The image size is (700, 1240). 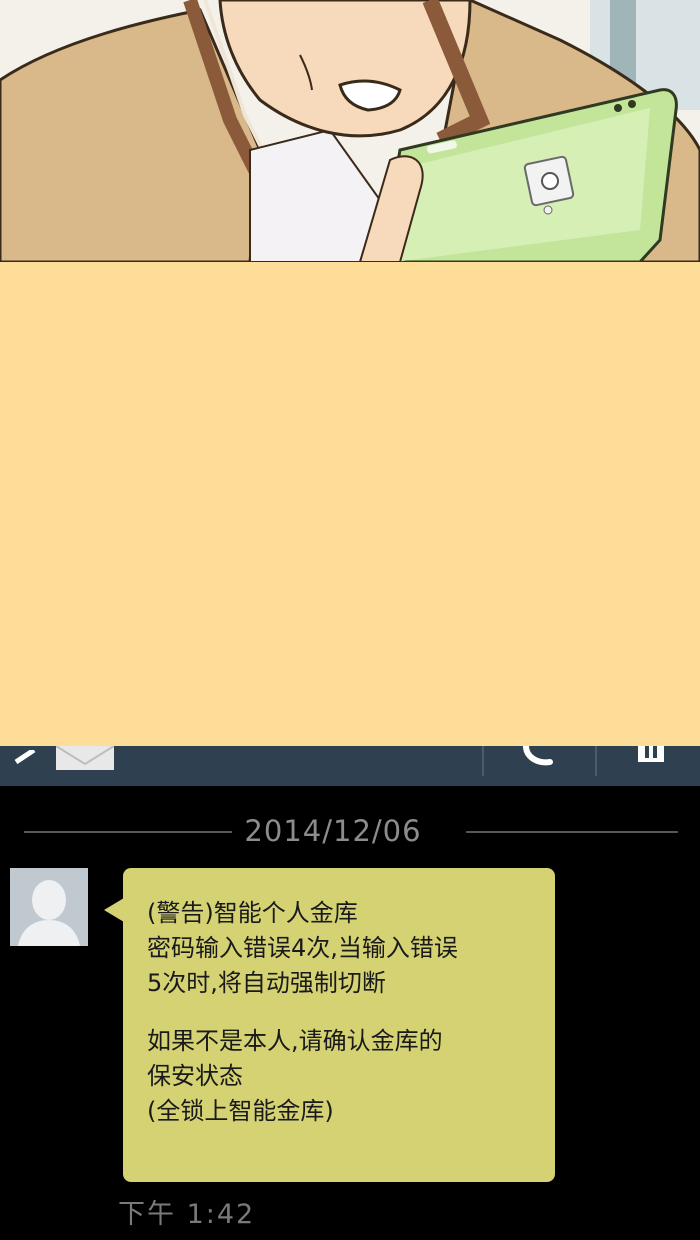 What do you see at coordinates (295, 1041) in the screenshot?
I see `message-line: 如果不是本人,请确认金库的` at bounding box center [295, 1041].